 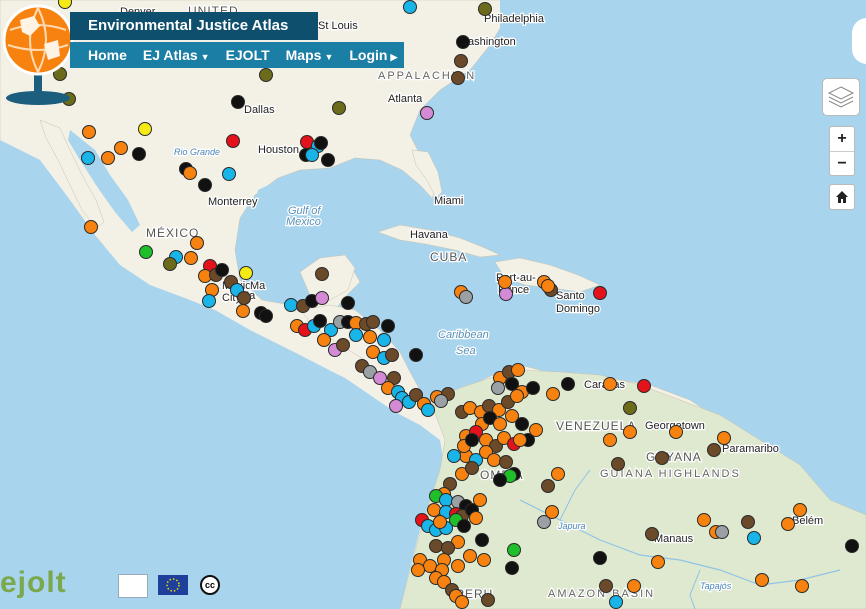 What do you see at coordinates (310, 55) in the screenshot?
I see `nav-maps: Maps ▼` at bounding box center [310, 55].